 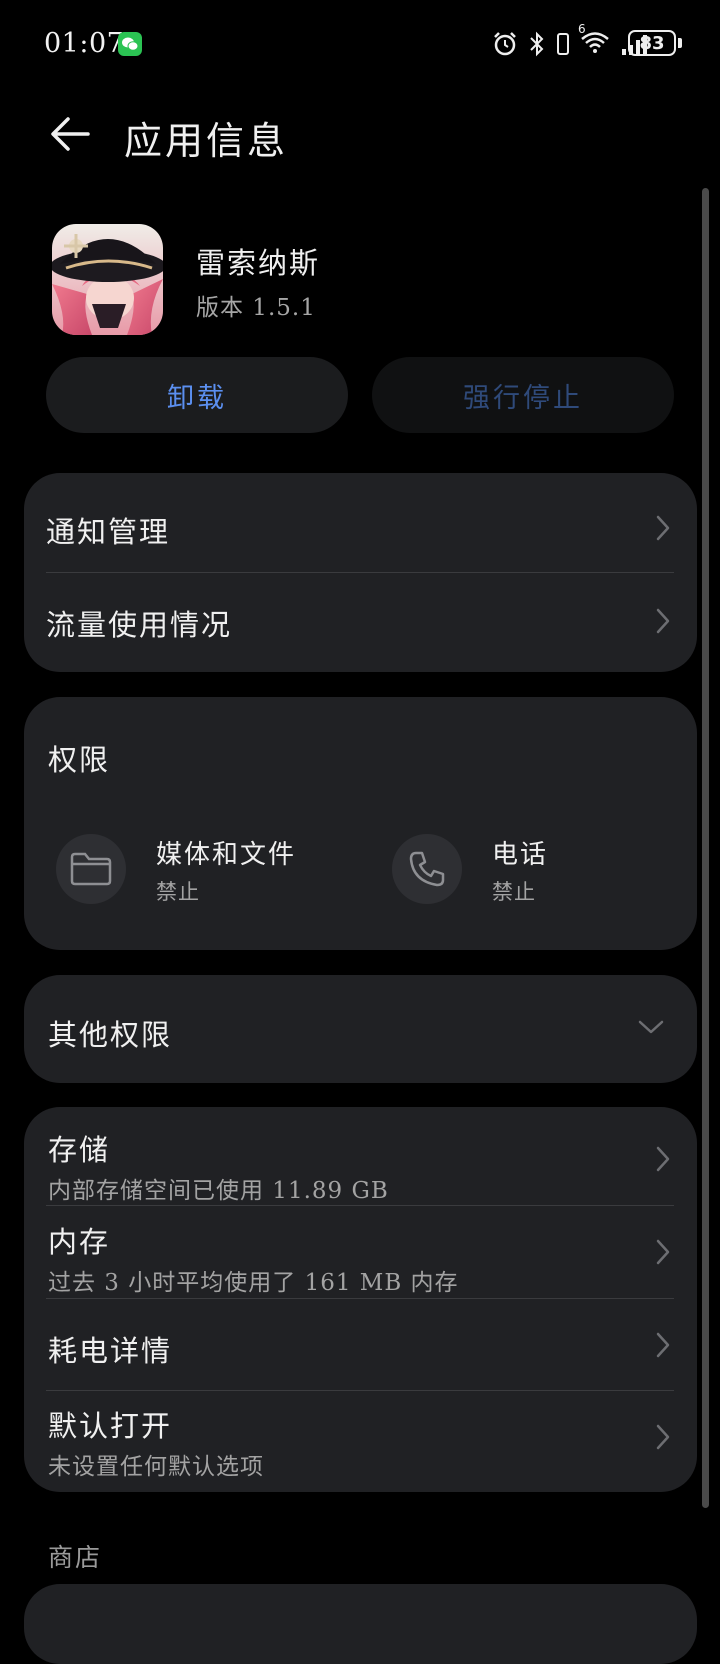 I want to click on permission-label: 媒体和文件, so click(x=226, y=855).